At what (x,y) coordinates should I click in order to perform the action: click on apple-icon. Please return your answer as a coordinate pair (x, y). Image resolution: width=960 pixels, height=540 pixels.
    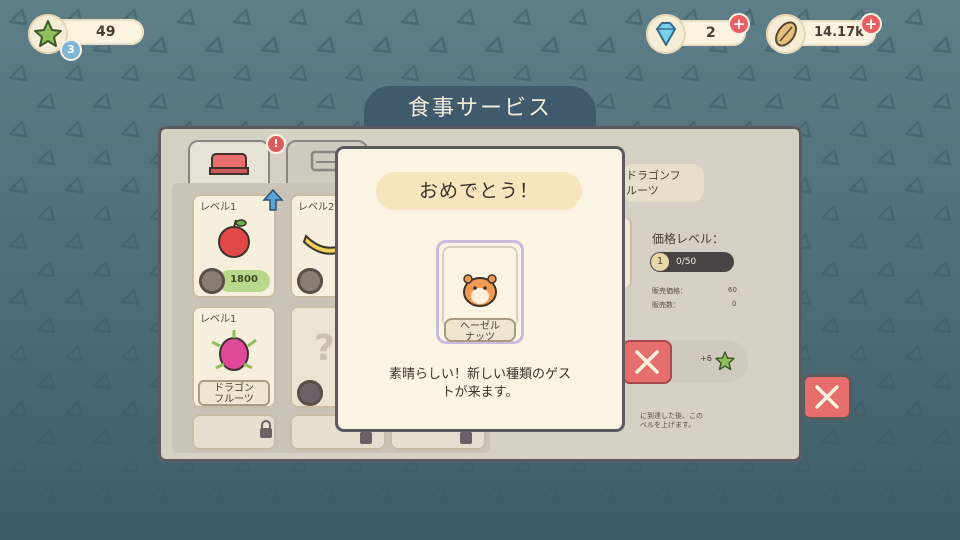
    Looking at the image, I should click on (234, 238).